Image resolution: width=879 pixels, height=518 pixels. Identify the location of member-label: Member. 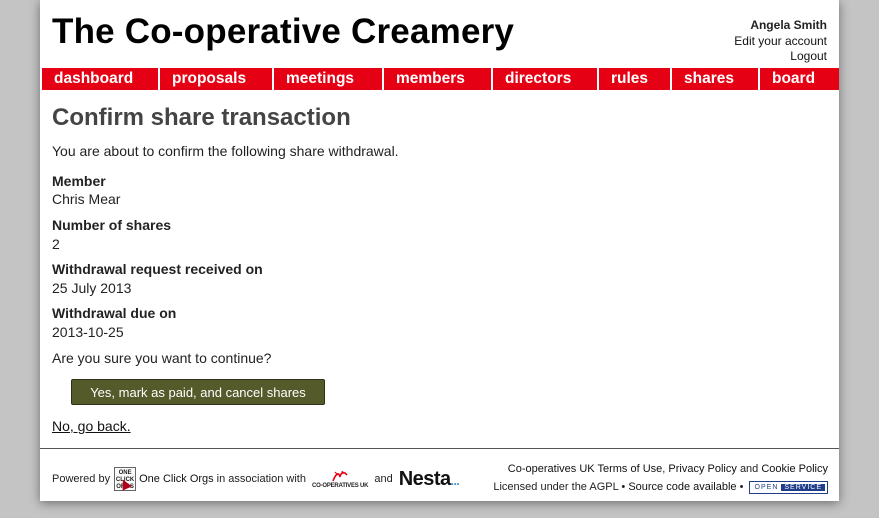
(79, 181).